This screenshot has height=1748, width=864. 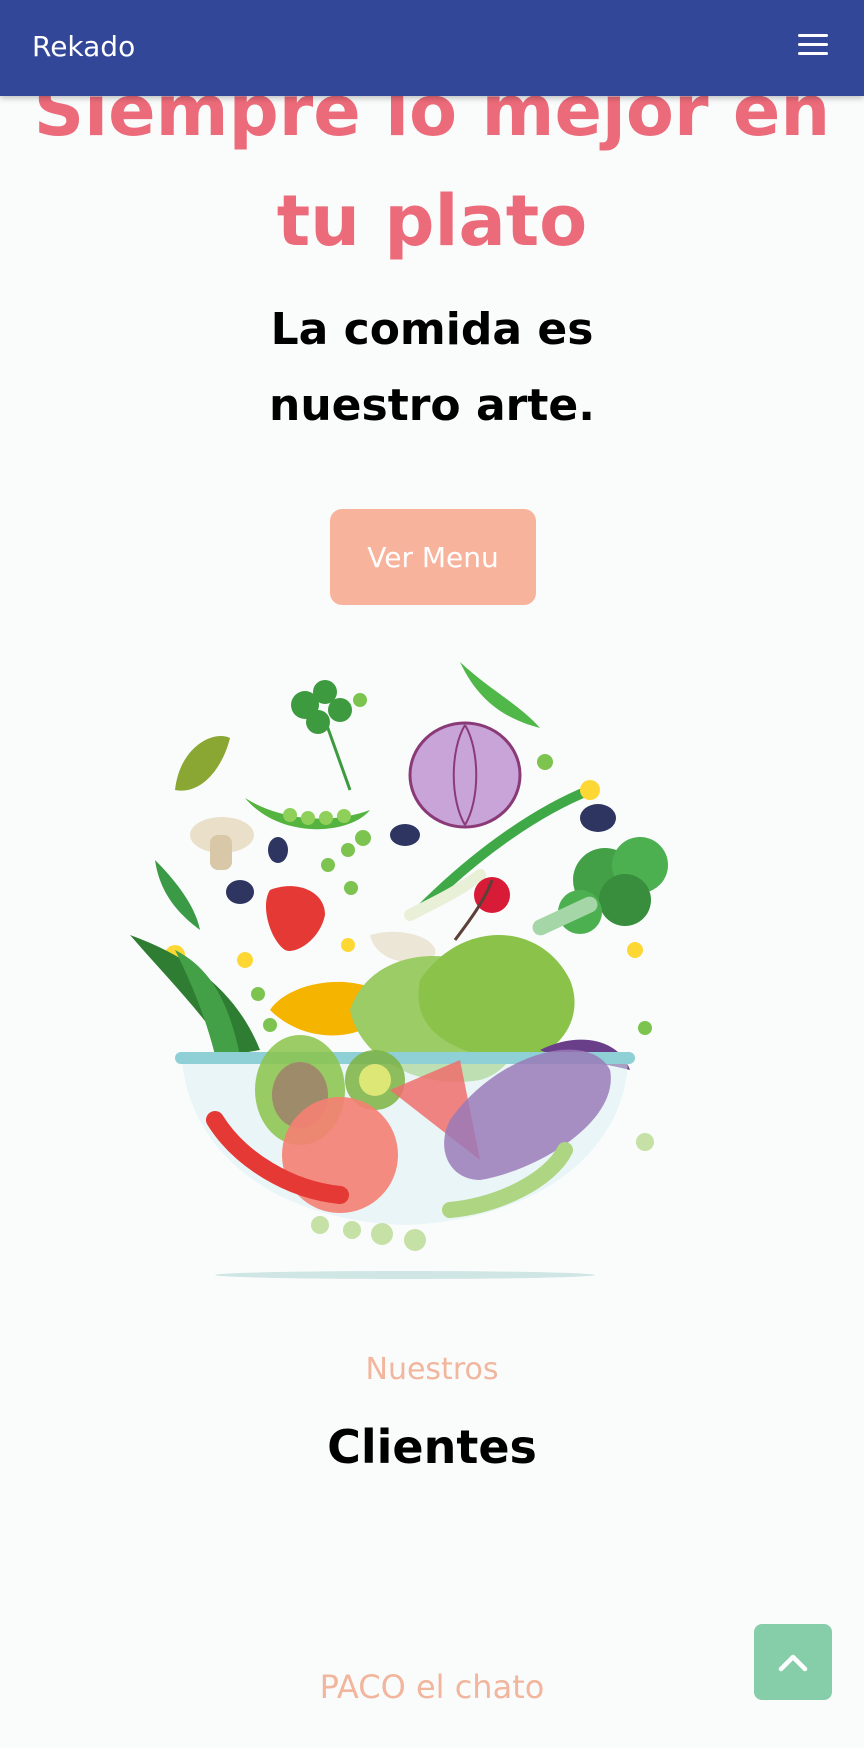 What do you see at coordinates (432, 221) in the screenshot?
I see `hero-title-line2: tu plato` at bounding box center [432, 221].